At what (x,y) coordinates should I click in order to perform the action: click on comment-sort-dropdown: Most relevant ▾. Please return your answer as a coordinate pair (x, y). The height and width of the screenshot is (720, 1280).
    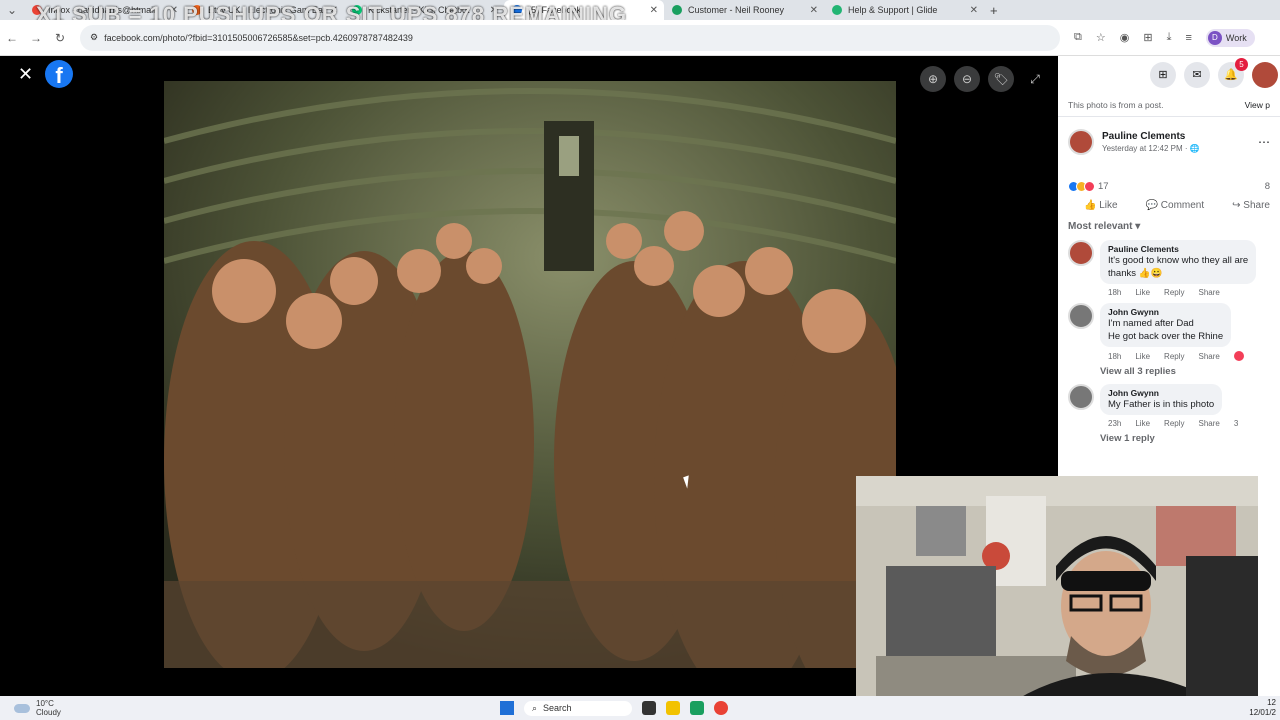
    Looking at the image, I should click on (1169, 226).